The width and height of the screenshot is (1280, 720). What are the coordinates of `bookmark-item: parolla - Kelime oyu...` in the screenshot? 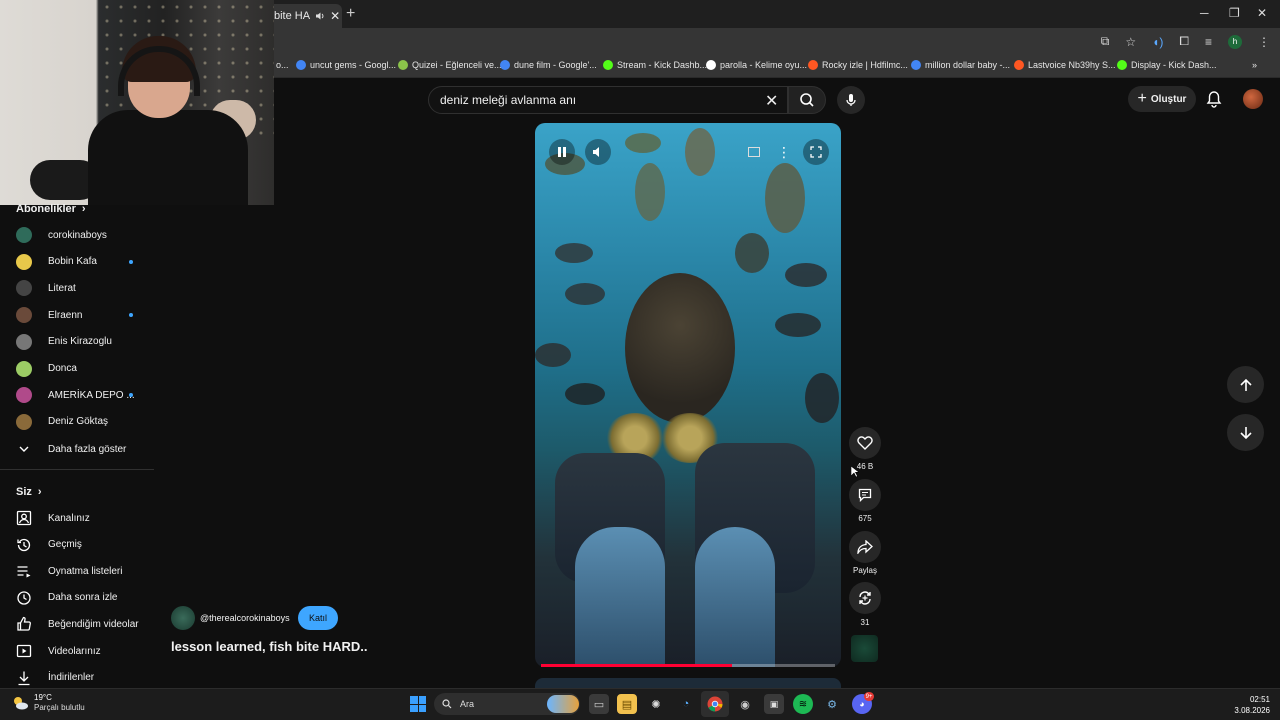 It's located at (756, 65).